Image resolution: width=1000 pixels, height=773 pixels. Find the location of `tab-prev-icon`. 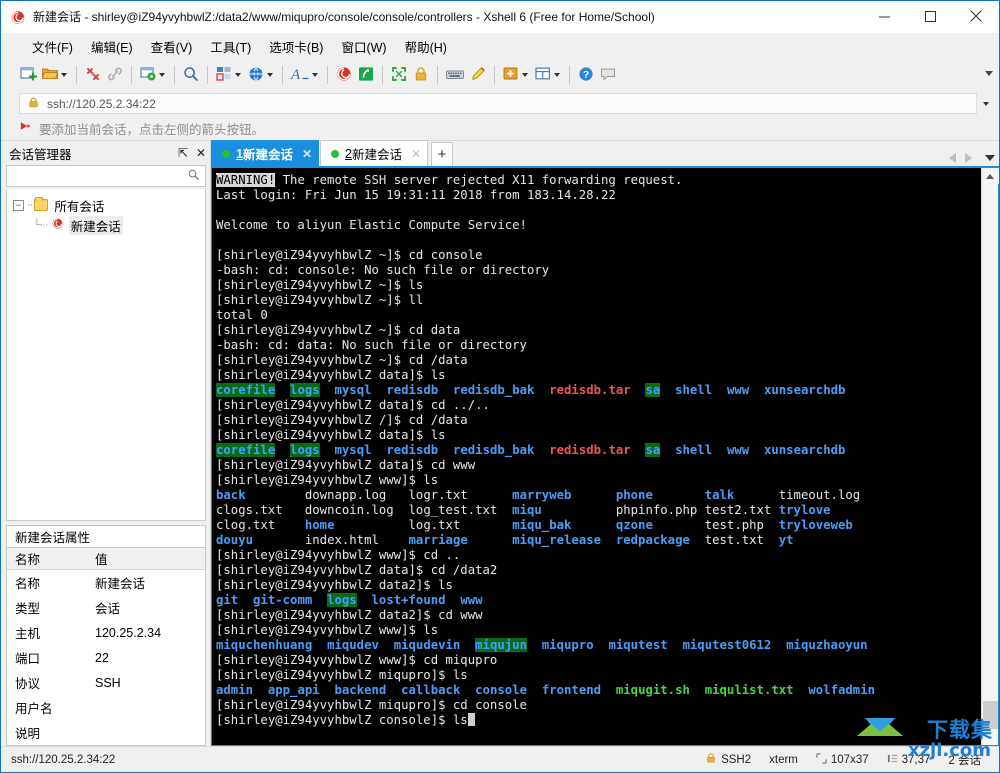

tab-prev-icon is located at coordinates (952, 158).